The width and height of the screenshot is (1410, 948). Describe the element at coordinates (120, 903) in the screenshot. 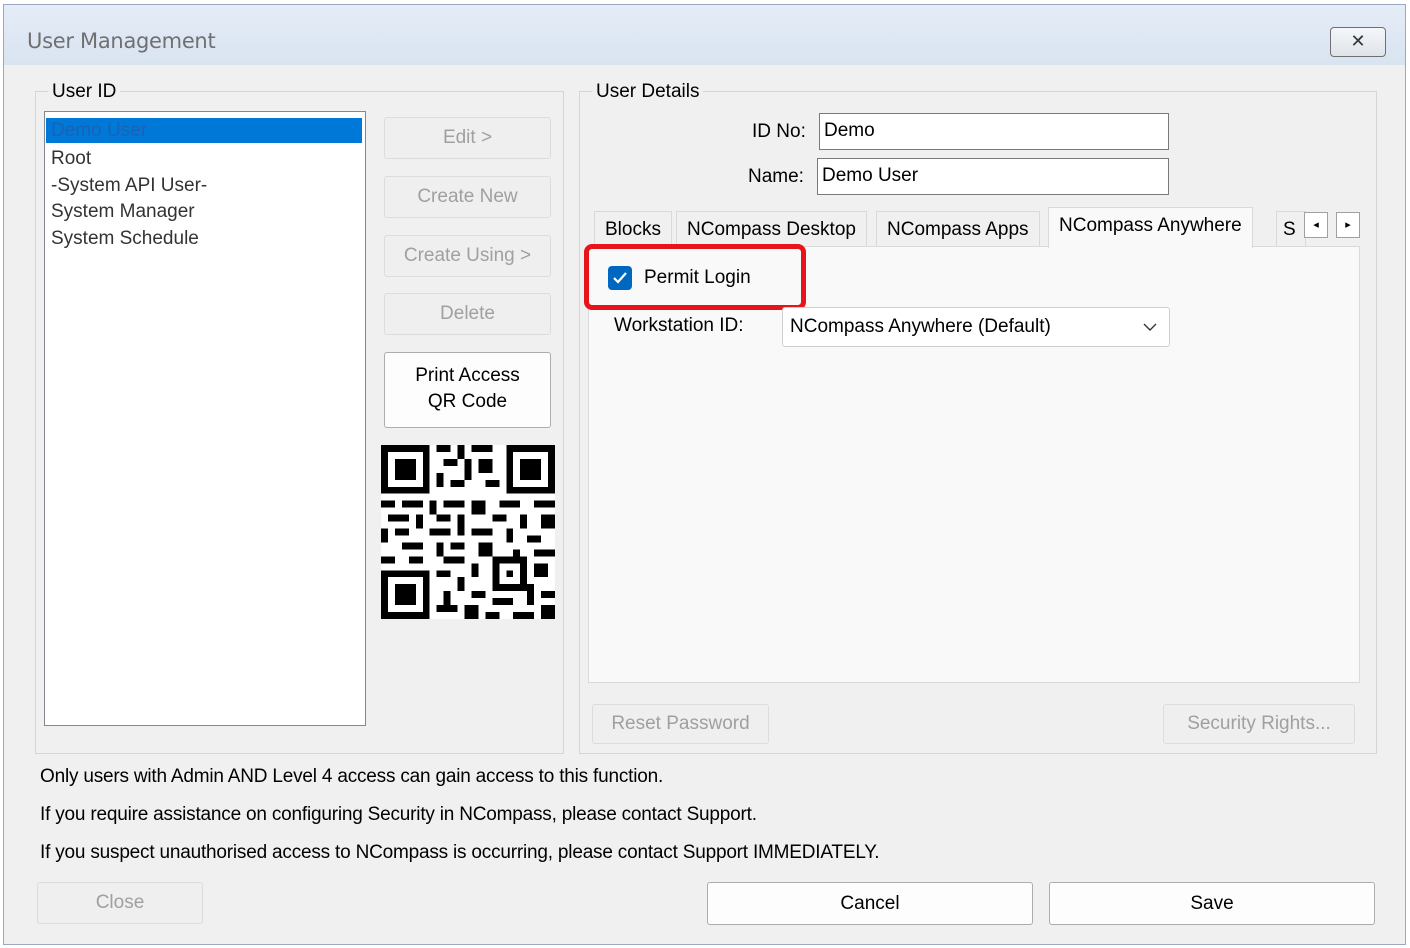

I see `close-button: Close` at that location.